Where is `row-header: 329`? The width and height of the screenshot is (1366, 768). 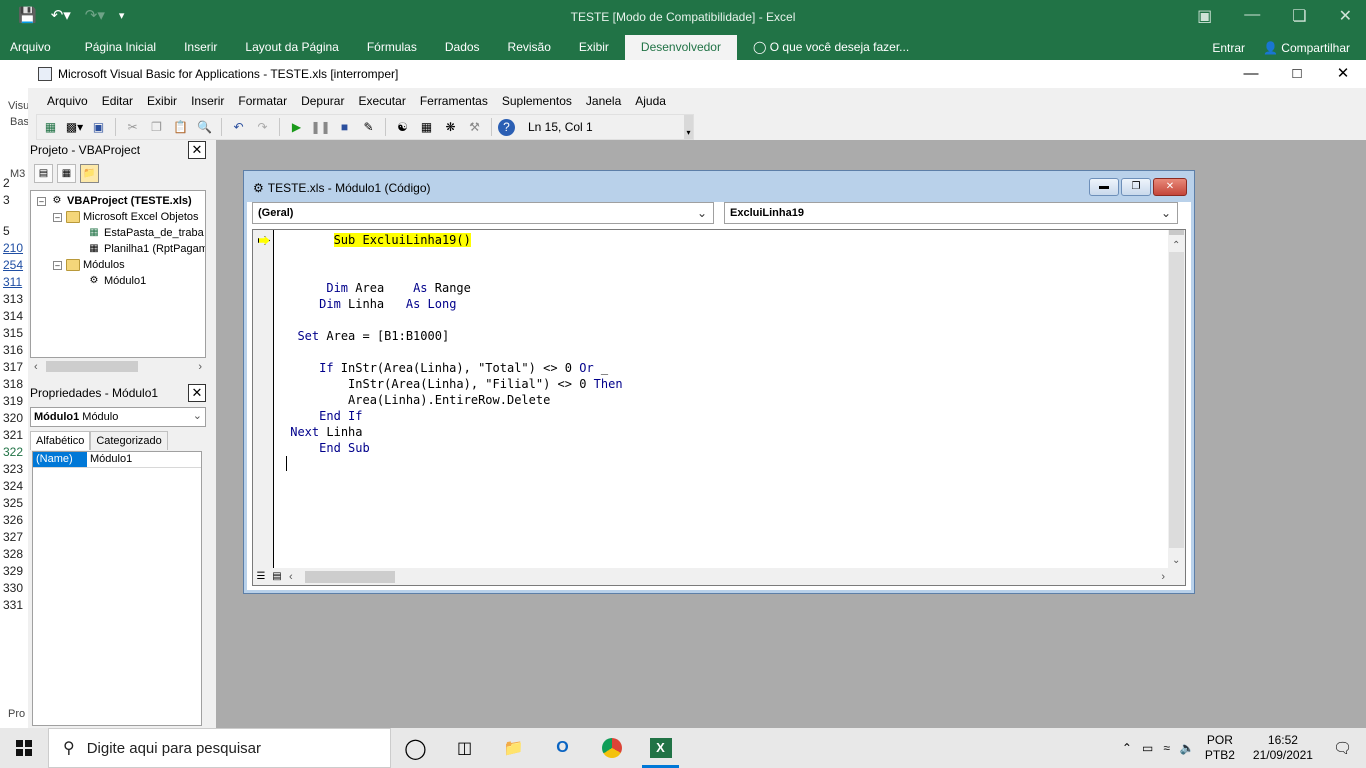
row-header: 329 is located at coordinates (14, 571).